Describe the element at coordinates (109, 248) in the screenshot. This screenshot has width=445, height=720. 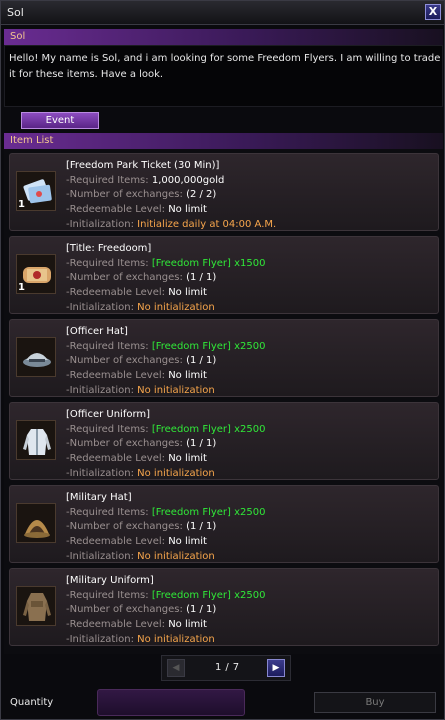
I see `item-name: [Title: Freedoom]` at that location.